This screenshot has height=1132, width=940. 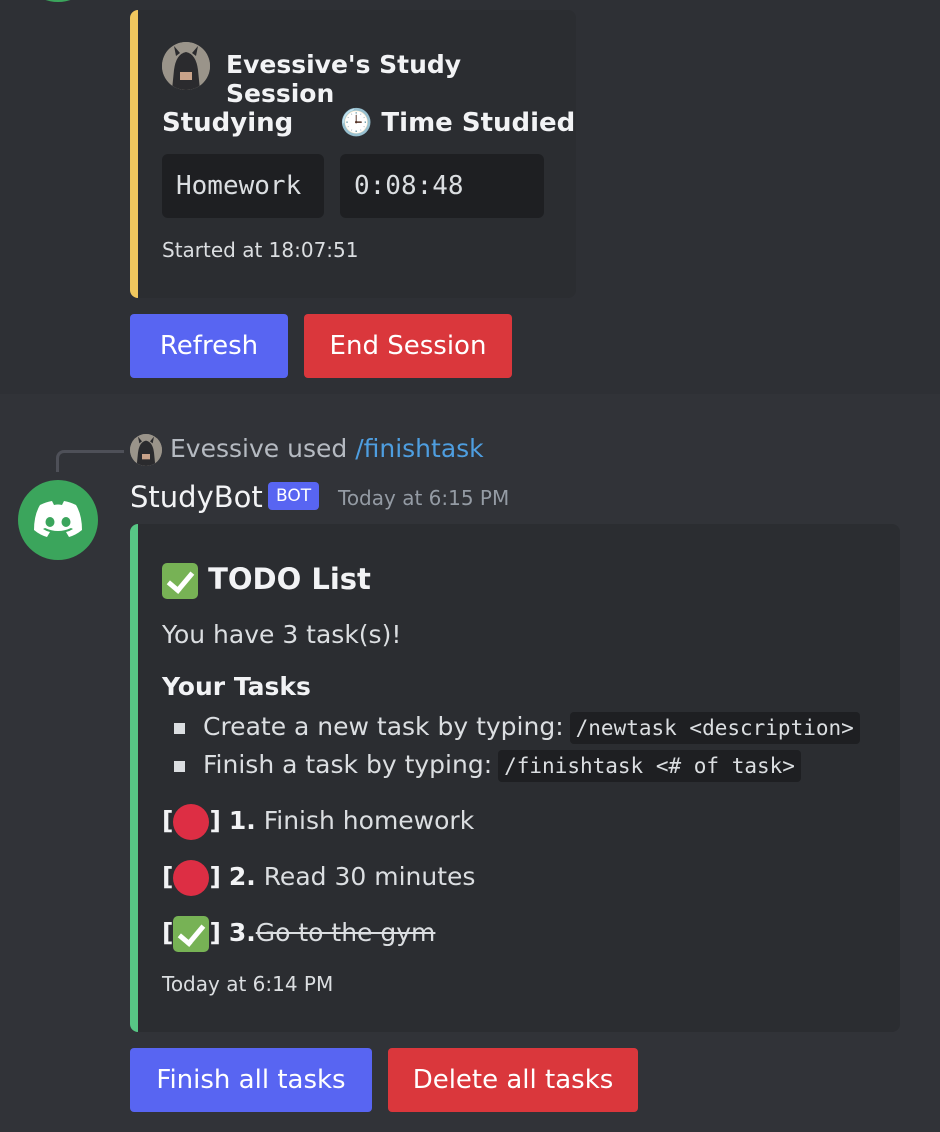 What do you see at coordinates (345, 932) in the screenshot?
I see `task-text: Go to the gym` at bounding box center [345, 932].